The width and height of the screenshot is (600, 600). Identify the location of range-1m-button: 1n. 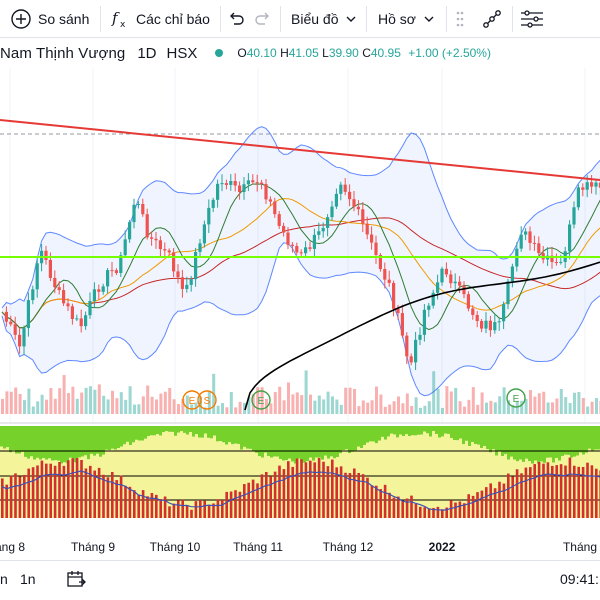
(28, 579).